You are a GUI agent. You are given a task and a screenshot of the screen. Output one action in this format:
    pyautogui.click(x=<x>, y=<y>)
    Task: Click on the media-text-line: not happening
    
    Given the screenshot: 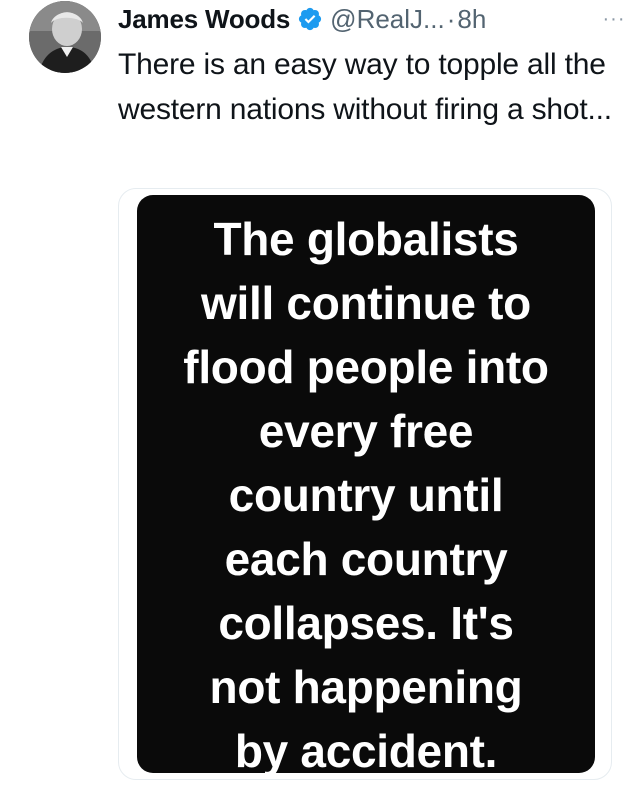 What is the action you would take?
    pyautogui.click(x=366, y=687)
    